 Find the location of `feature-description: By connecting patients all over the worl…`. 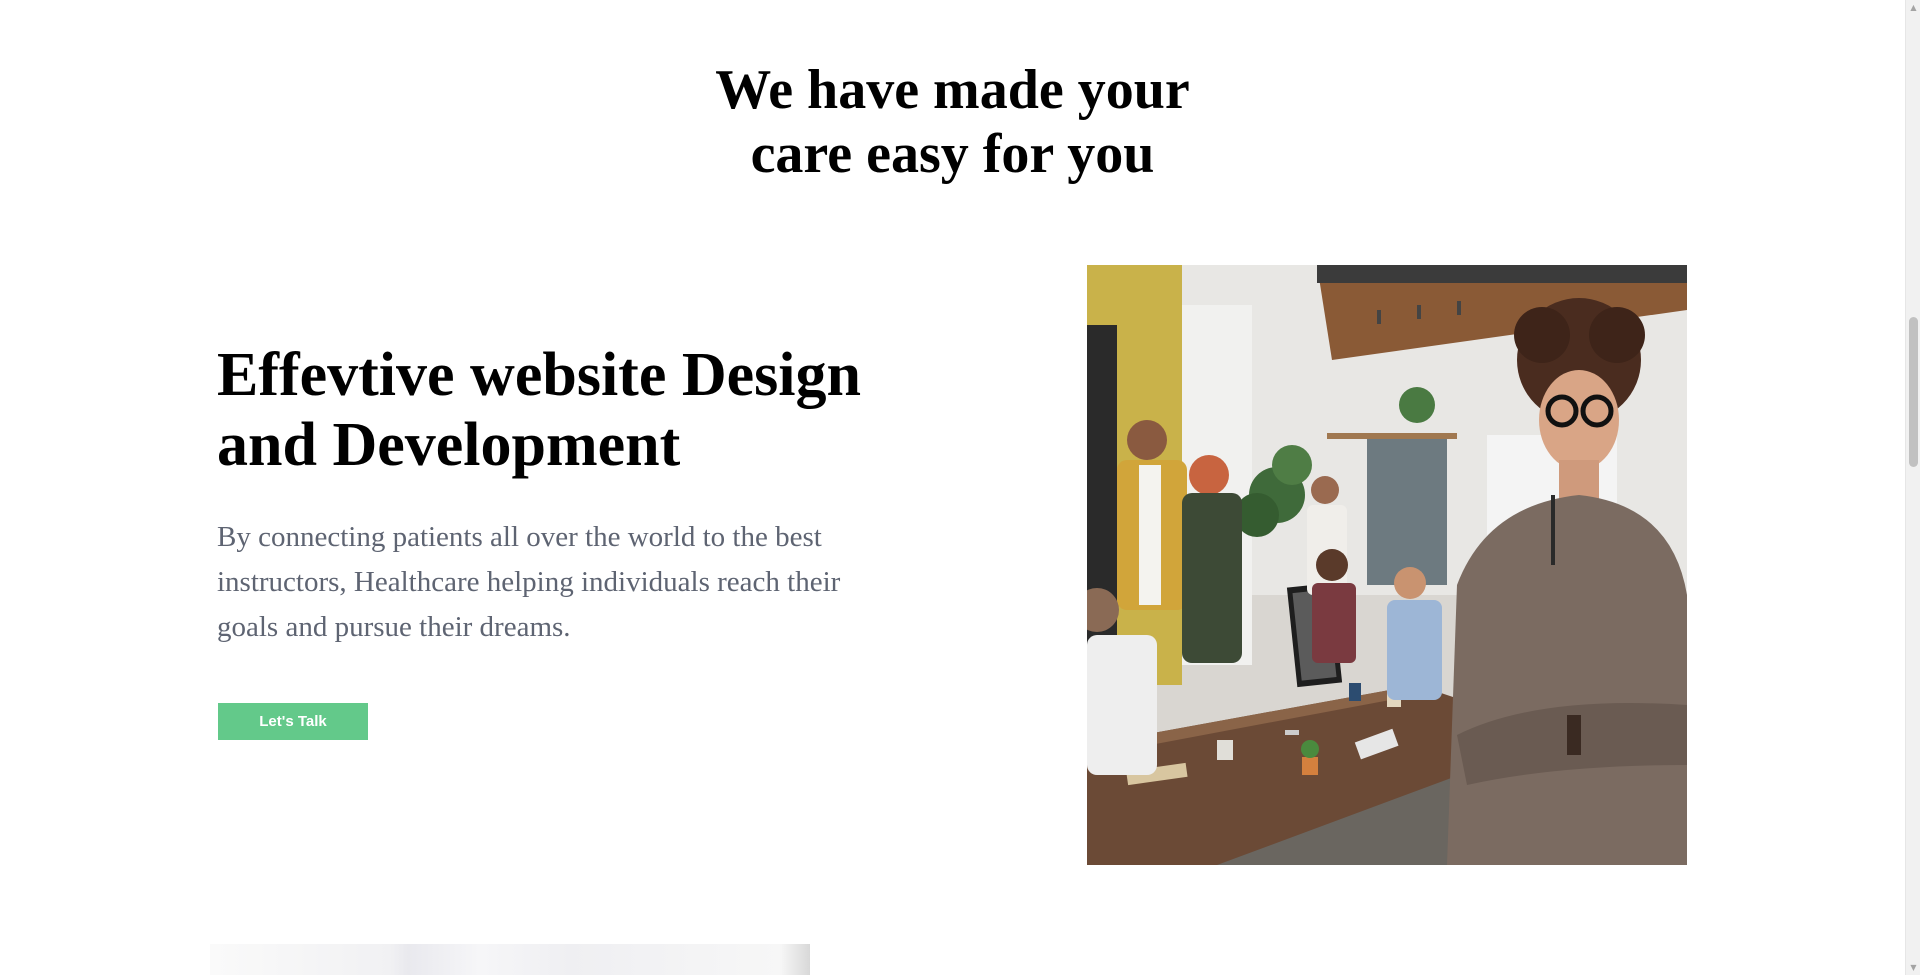

feature-description: By connecting patients all over the worl… is located at coordinates (557, 582).